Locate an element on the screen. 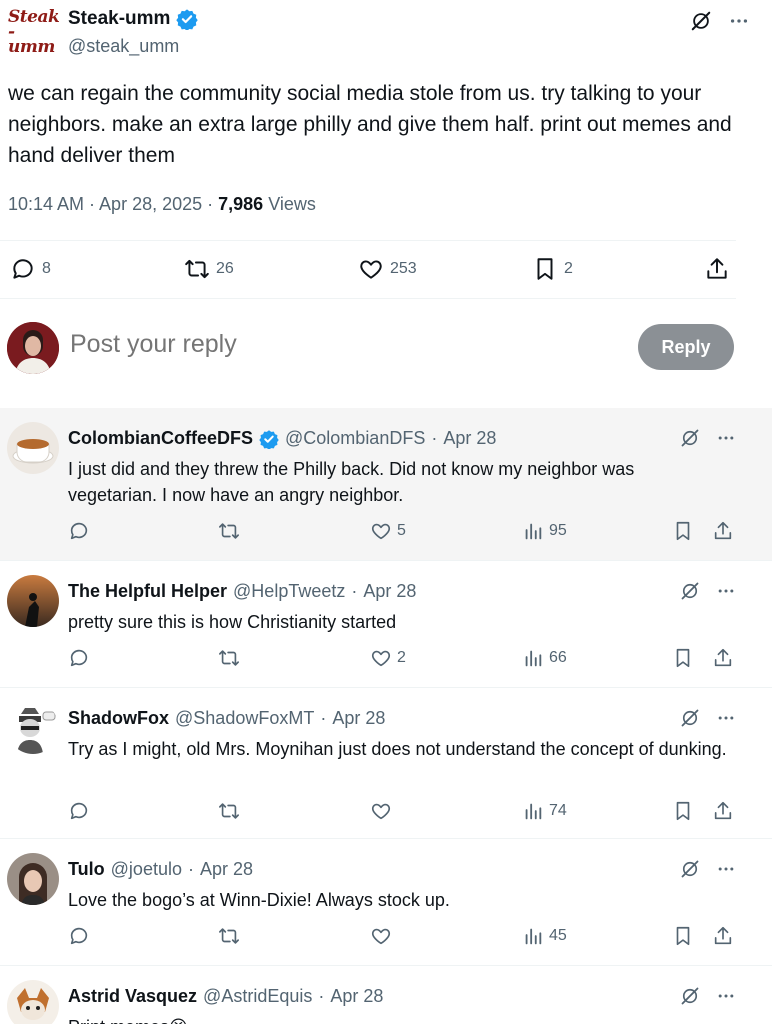  reply-header: Astrid Vasquez @AstridEquis · Apr 28 is located at coordinates (225, 996).